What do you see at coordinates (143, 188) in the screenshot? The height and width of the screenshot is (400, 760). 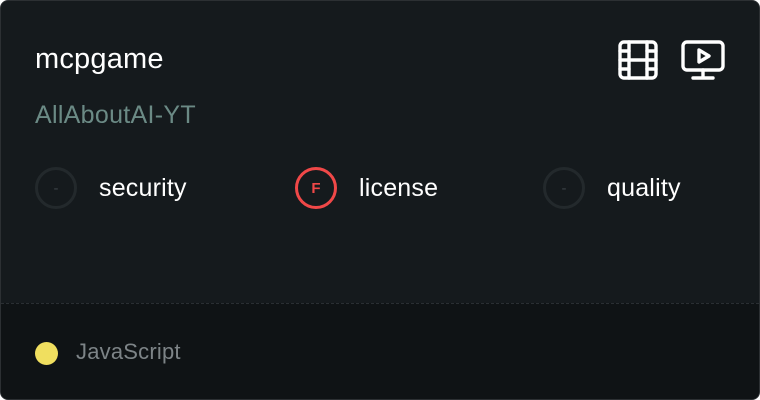 I see `security-label: security` at bounding box center [143, 188].